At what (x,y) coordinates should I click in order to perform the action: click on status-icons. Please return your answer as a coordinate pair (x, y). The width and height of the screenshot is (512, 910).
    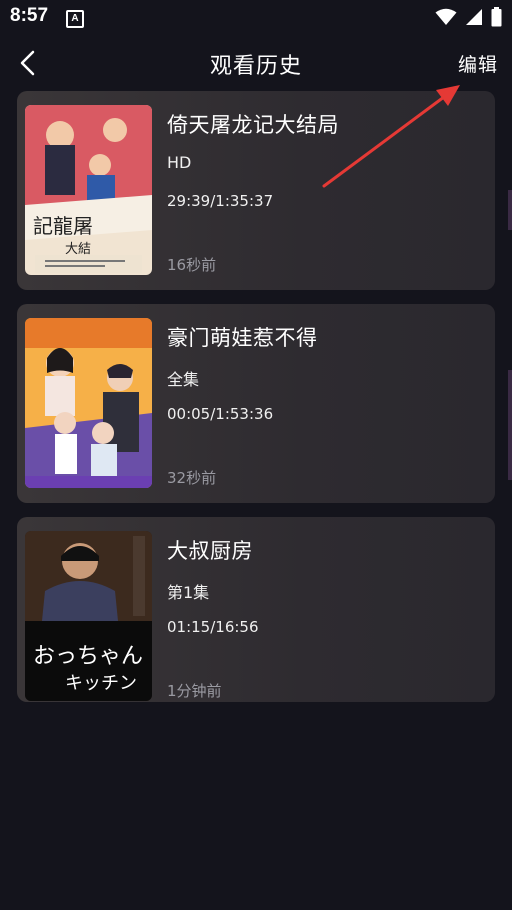
    Looking at the image, I should click on (468, 17).